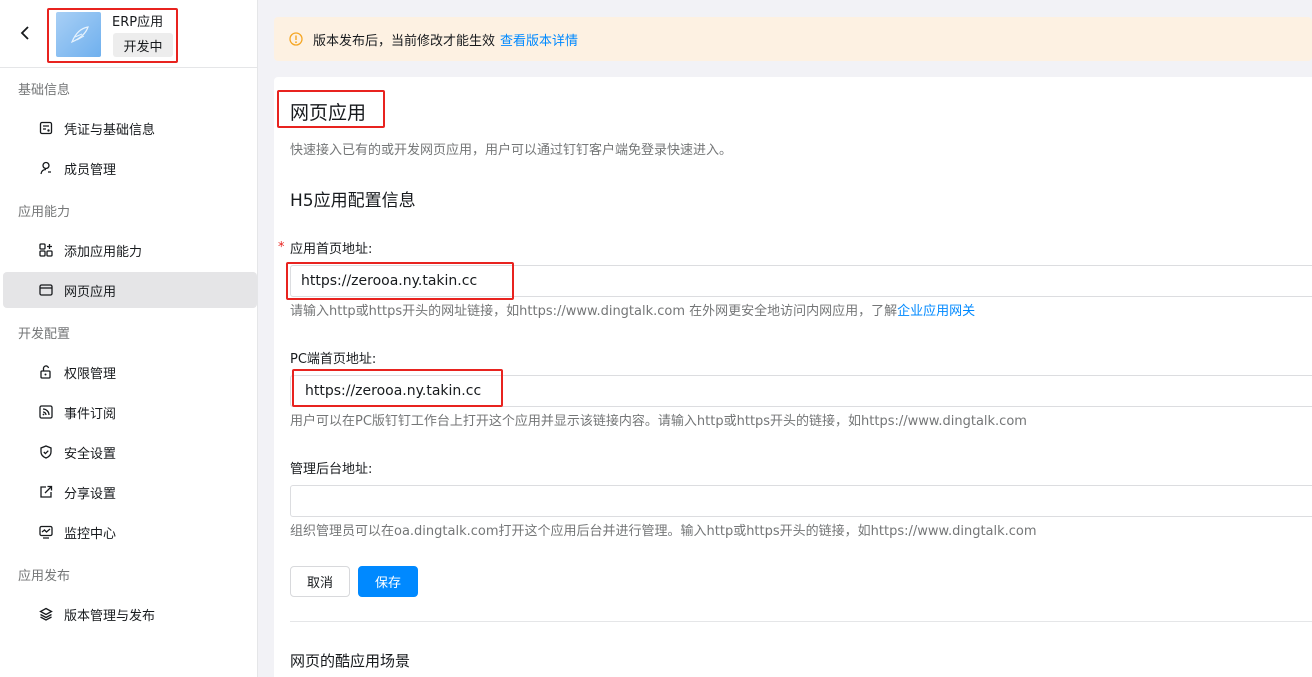  Describe the element at coordinates (801, 621) in the screenshot. I see `divider` at that location.